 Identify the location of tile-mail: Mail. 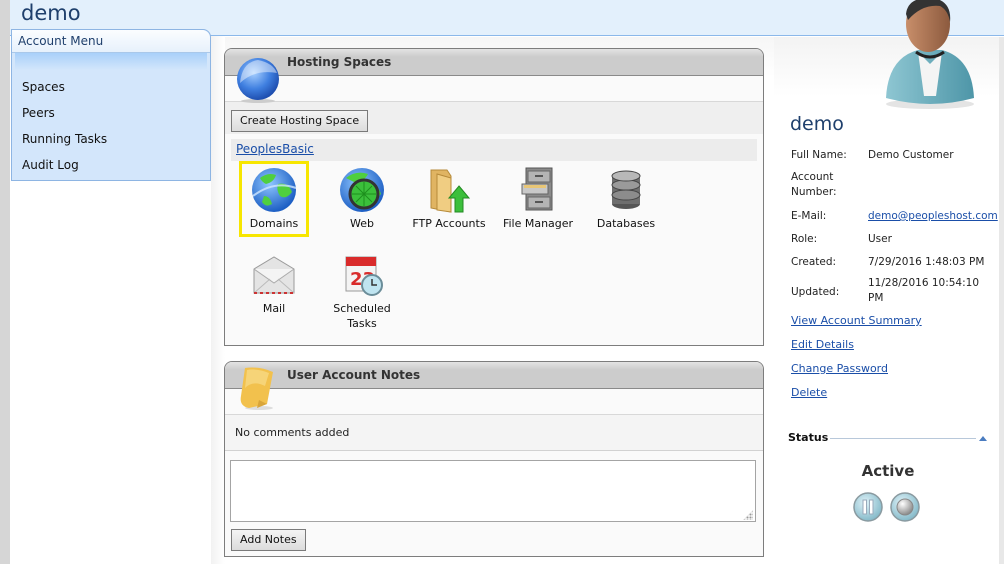
(274, 283).